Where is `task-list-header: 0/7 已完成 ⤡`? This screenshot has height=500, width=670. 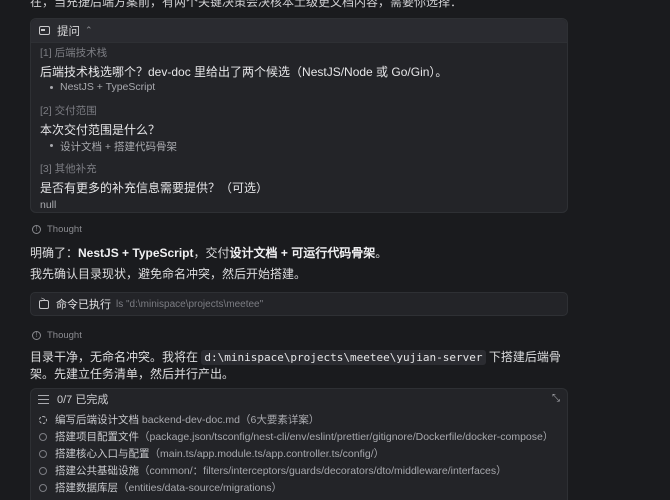
task-list-header: 0/7 已完成 ⤡ is located at coordinates (299, 399).